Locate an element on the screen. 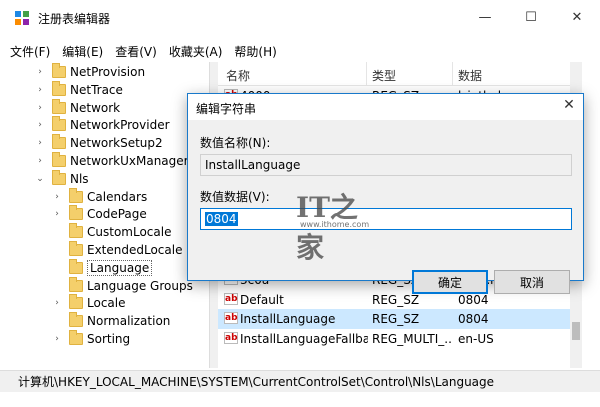 Image resolution: width=600 pixels, height=407 pixels. menu-file: 文件(F) is located at coordinates (30, 51).